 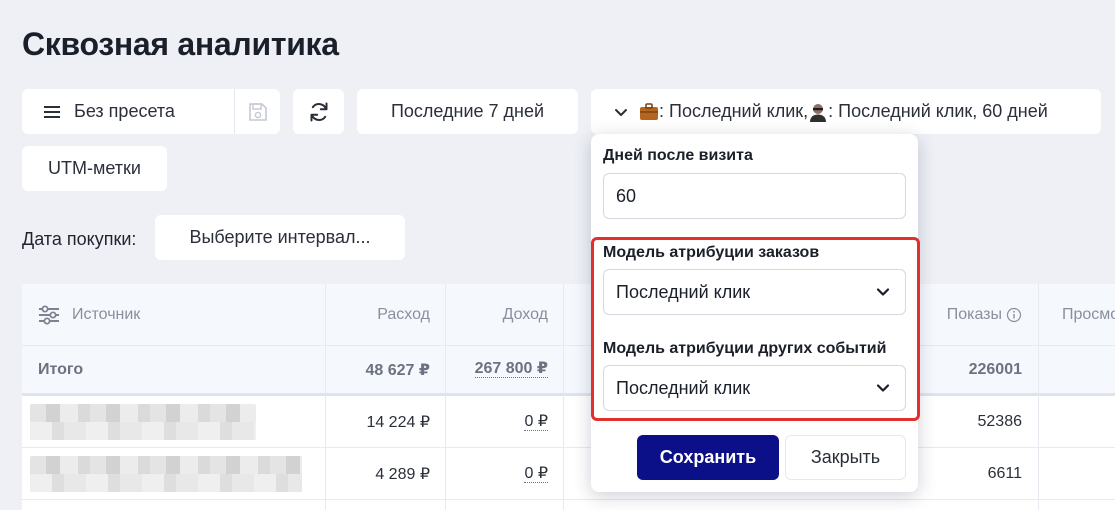 I want to click on expense-header-label: Расход, so click(x=403, y=314).